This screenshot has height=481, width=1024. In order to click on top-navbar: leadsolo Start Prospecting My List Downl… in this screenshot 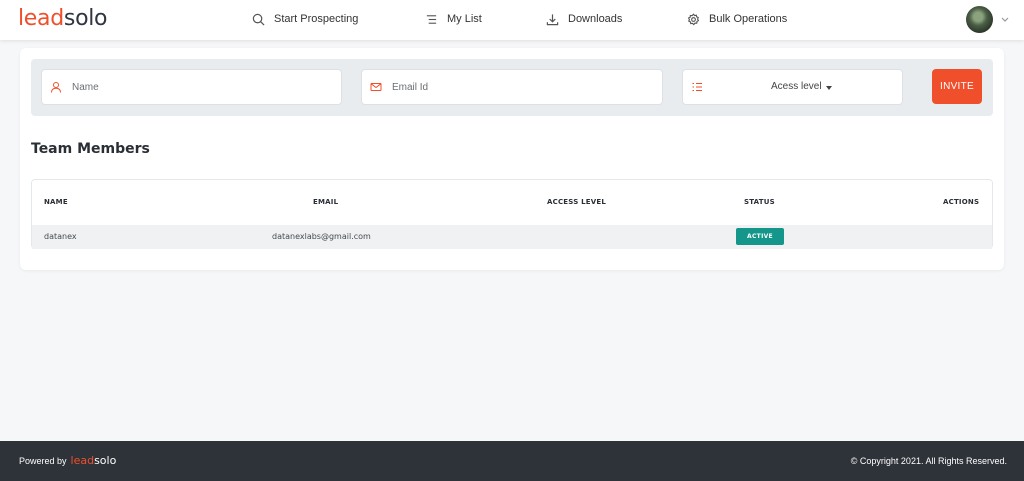, I will do `click(512, 20)`.